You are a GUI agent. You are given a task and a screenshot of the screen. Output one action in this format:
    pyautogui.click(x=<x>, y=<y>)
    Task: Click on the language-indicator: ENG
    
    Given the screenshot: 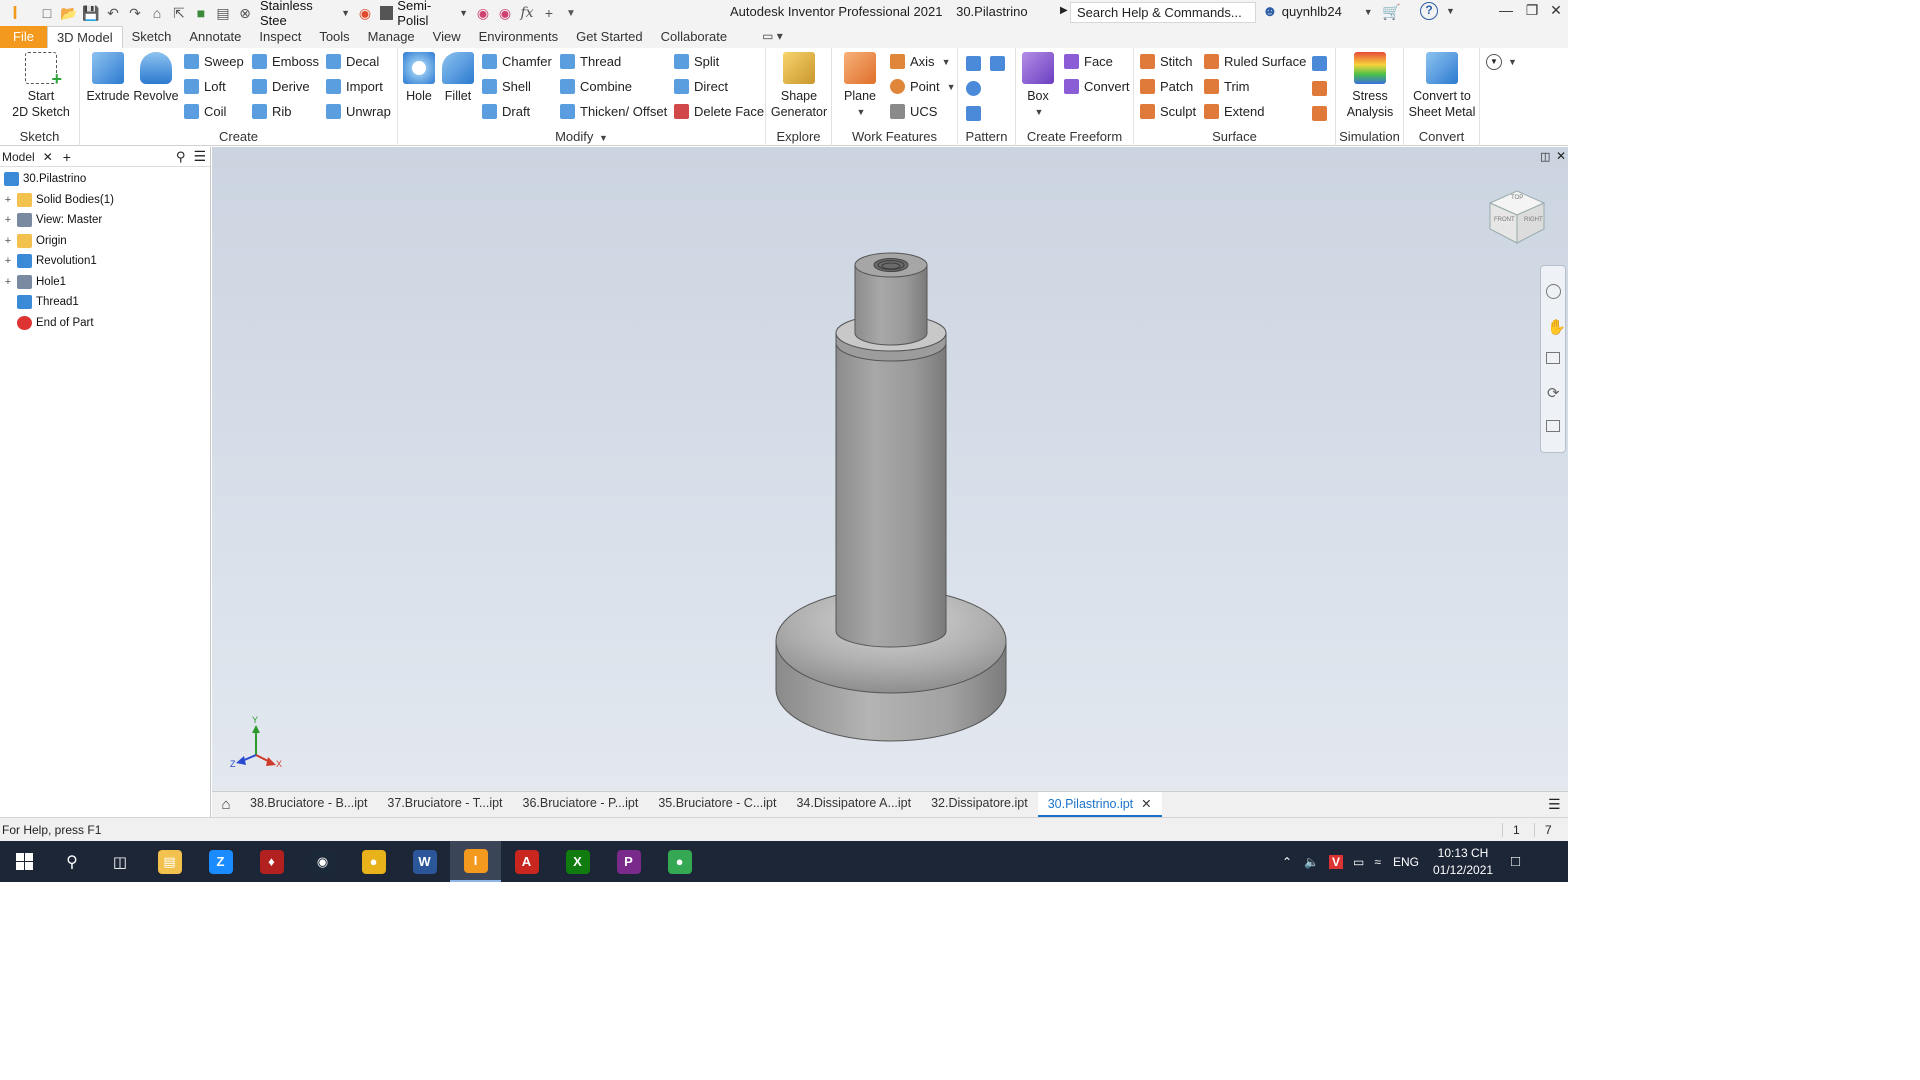 What is the action you would take?
    pyautogui.click(x=1406, y=862)
    